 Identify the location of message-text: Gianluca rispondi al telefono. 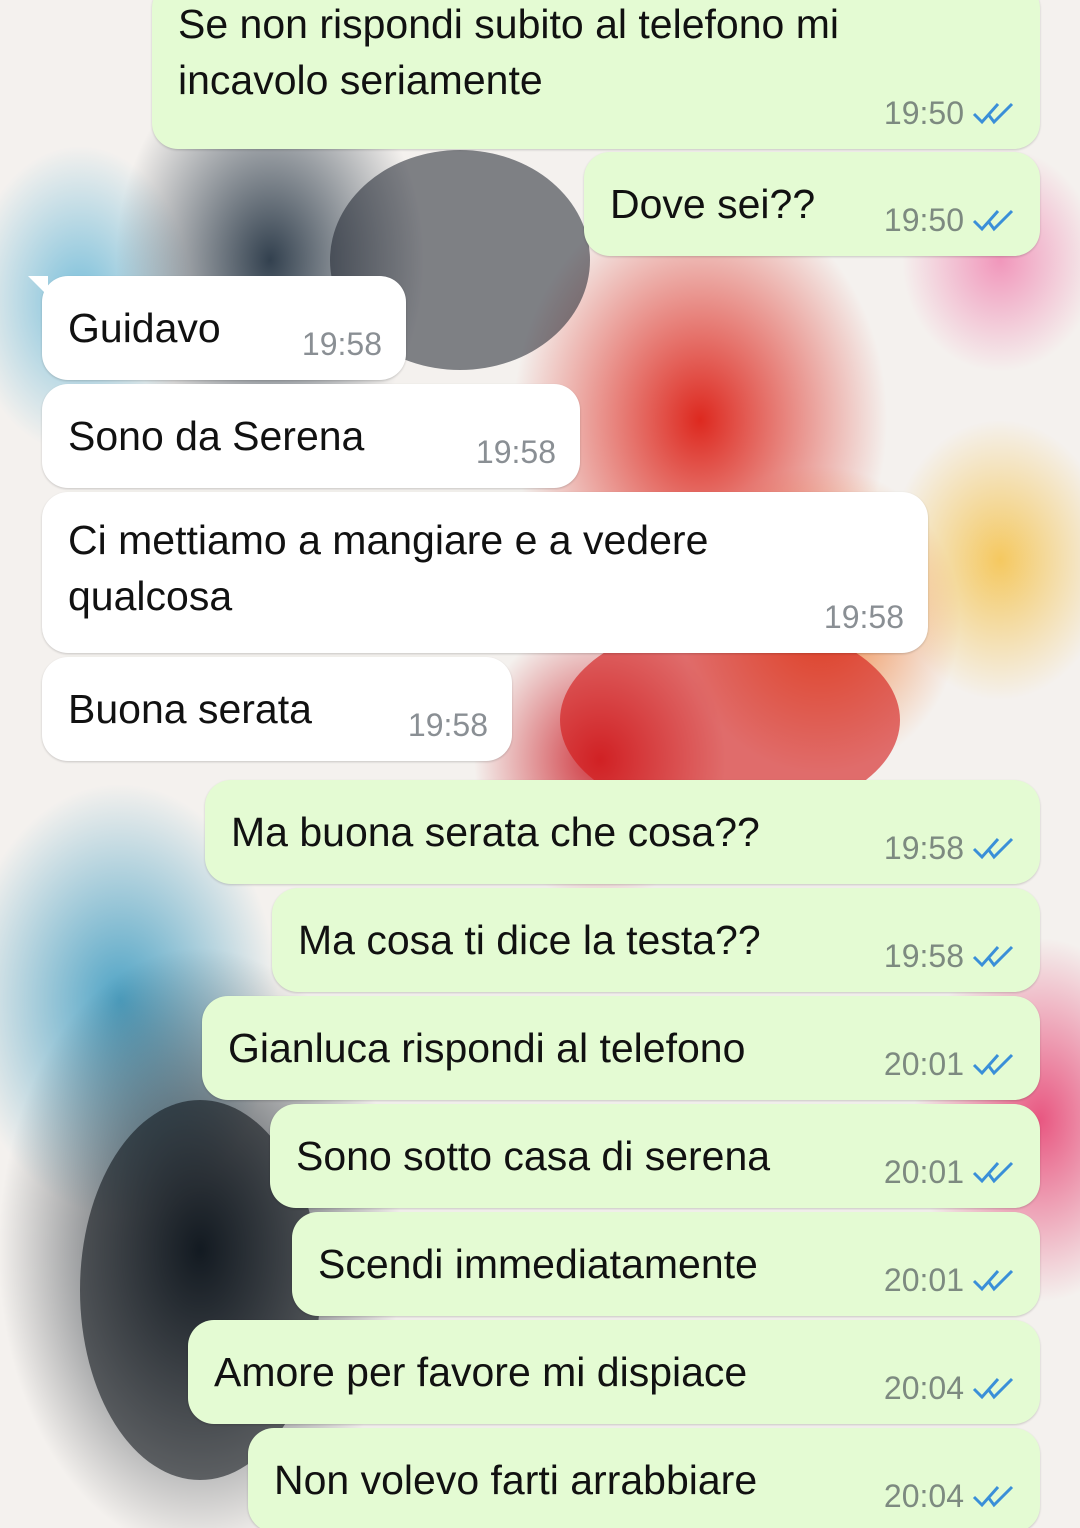
(487, 1048).